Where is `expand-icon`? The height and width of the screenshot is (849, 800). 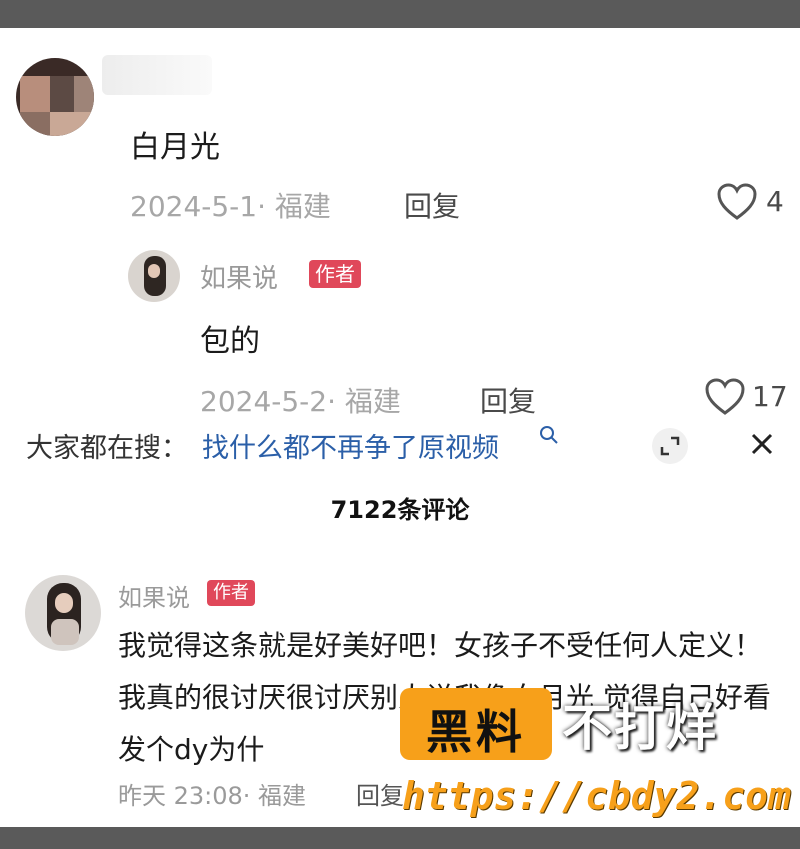 expand-icon is located at coordinates (670, 446).